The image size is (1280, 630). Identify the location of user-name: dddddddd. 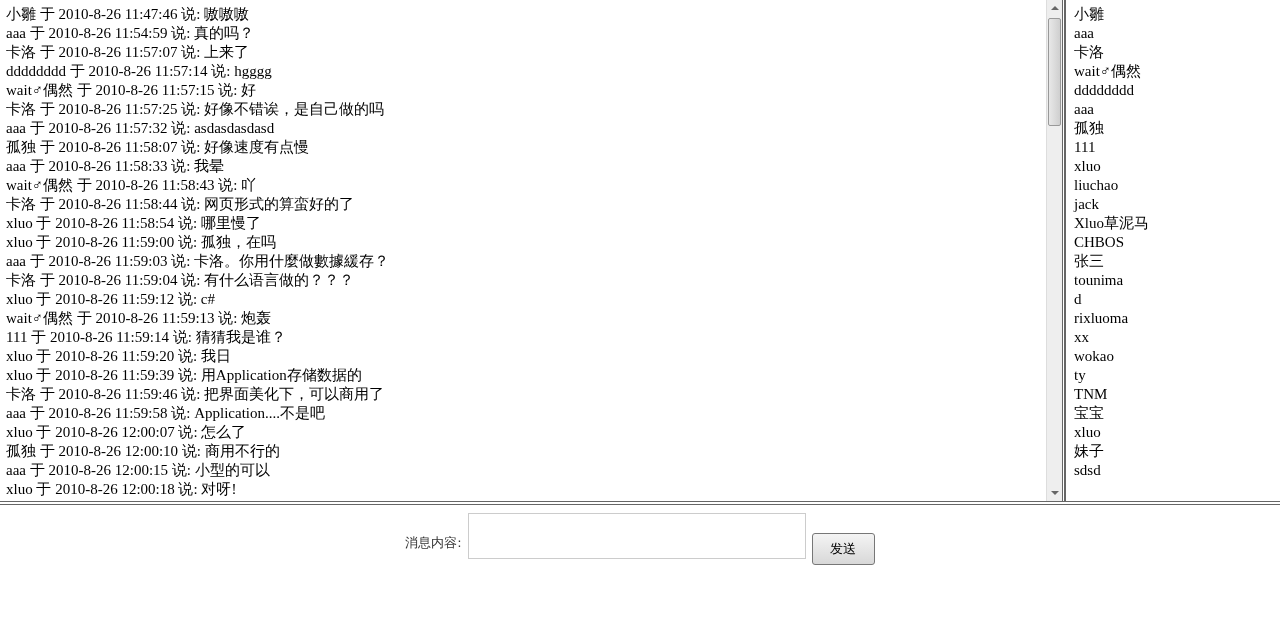
(1104, 90).